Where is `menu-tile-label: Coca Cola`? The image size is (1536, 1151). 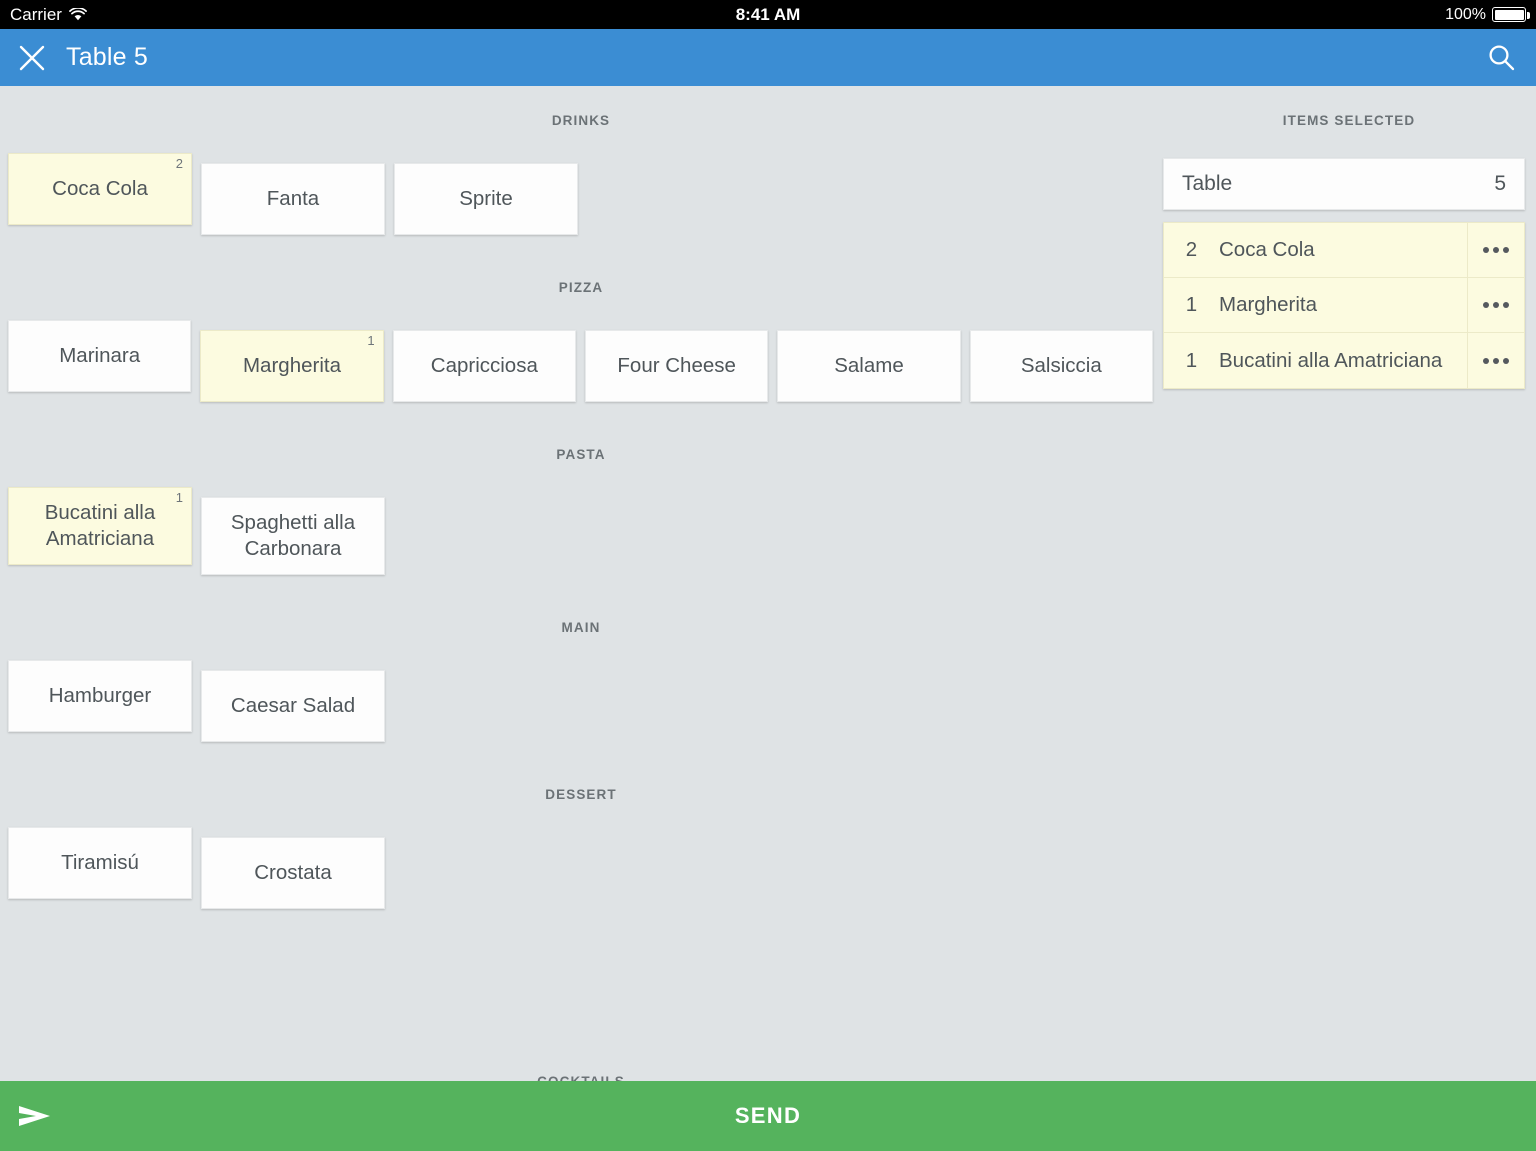 menu-tile-label: Coca Cola is located at coordinates (100, 188).